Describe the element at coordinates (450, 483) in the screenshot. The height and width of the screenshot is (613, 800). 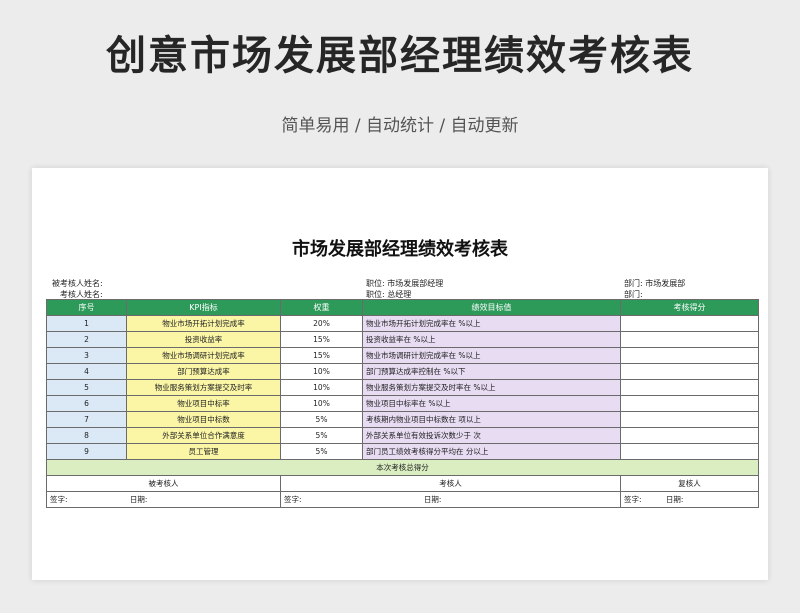
I see `assessor-signature-header: 考核人` at that location.